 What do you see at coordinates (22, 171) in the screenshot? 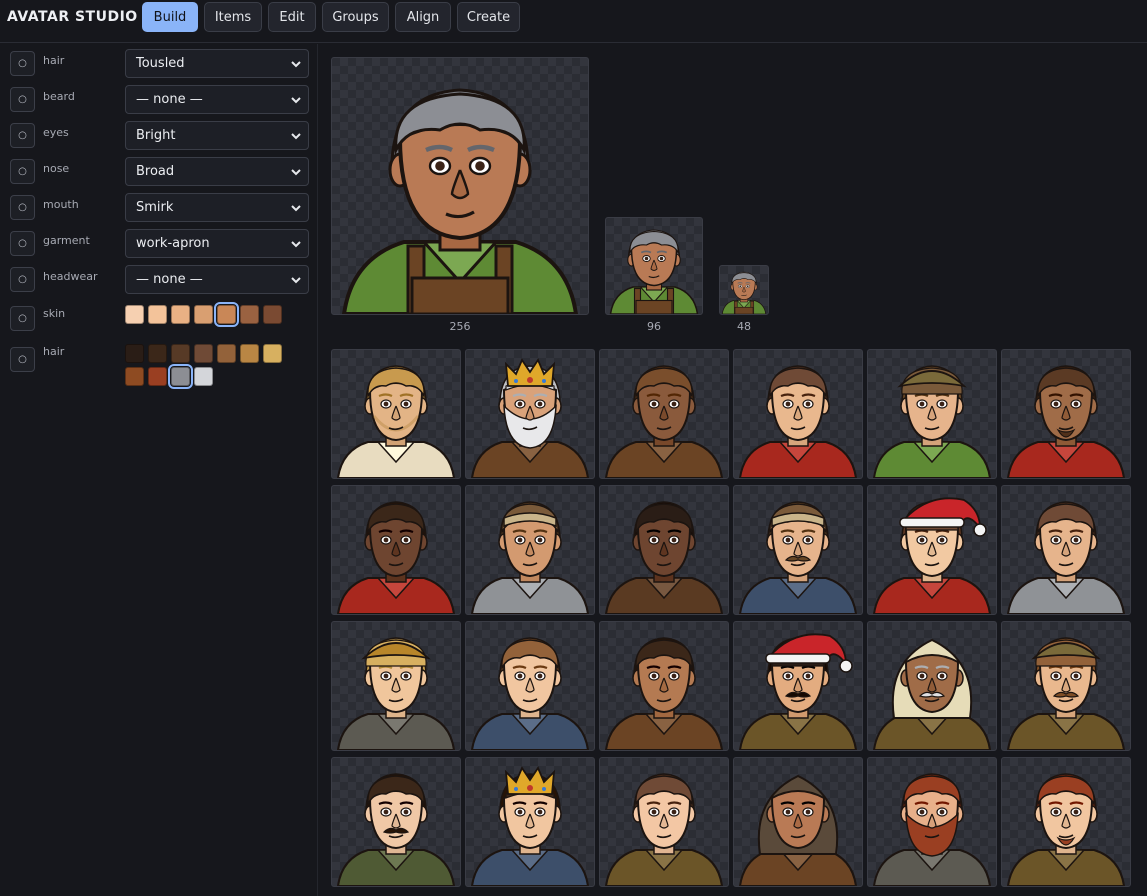
I see `nose-toggle: ○` at bounding box center [22, 171].